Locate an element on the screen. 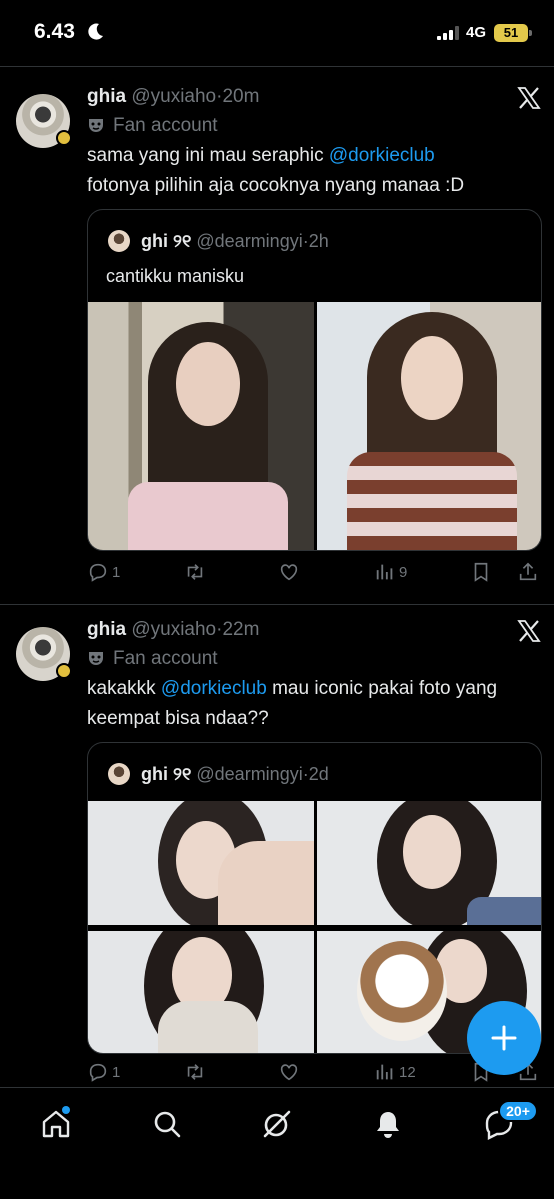  fan-account-label: Fan account is located at coordinates (152, 659).